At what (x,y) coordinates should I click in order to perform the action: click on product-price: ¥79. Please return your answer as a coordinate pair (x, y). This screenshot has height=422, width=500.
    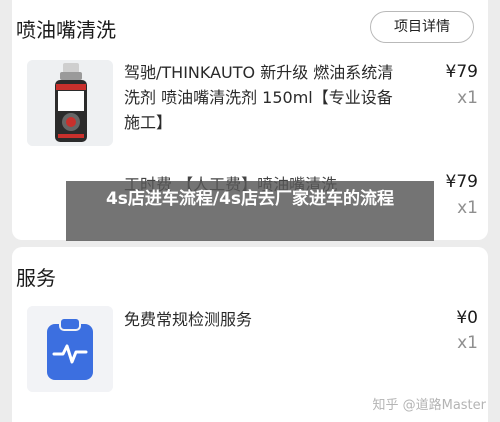
    Looking at the image, I should click on (461, 72).